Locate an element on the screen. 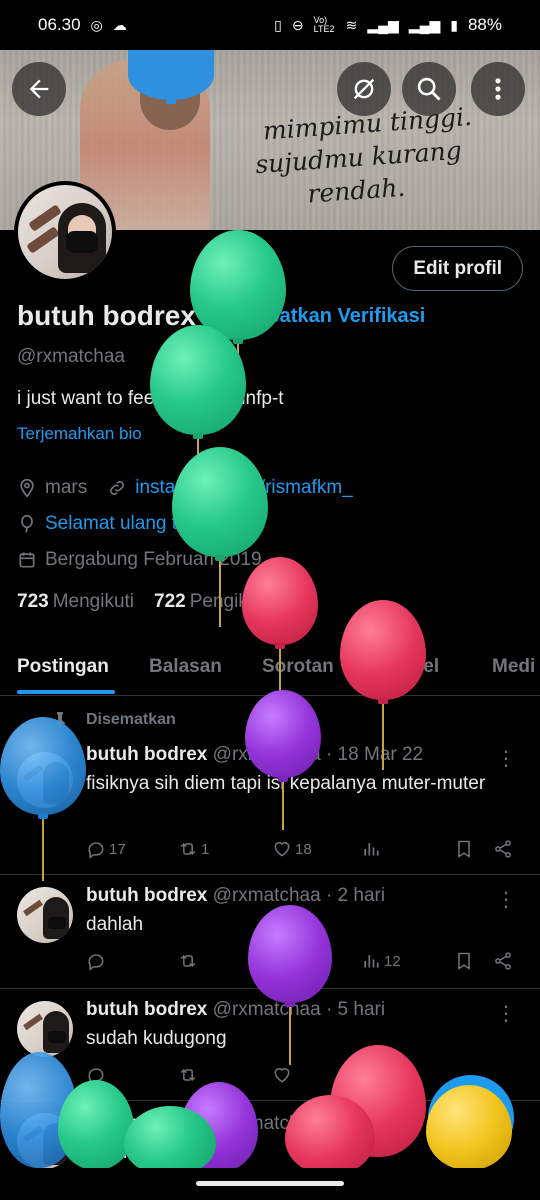  tab-replies: Balasan is located at coordinates (185, 667).